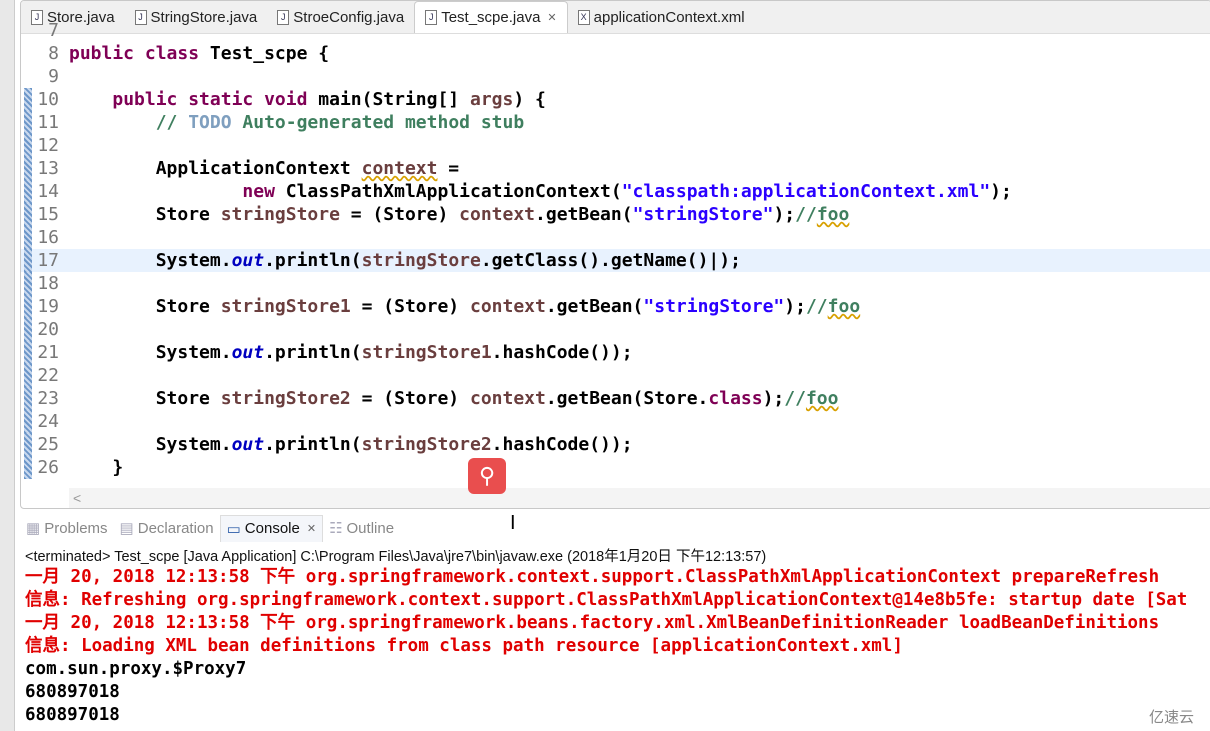  What do you see at coordinates (48, 467) in the screenshot?
I see `line-number: 26` at bounding box center [48, 467].